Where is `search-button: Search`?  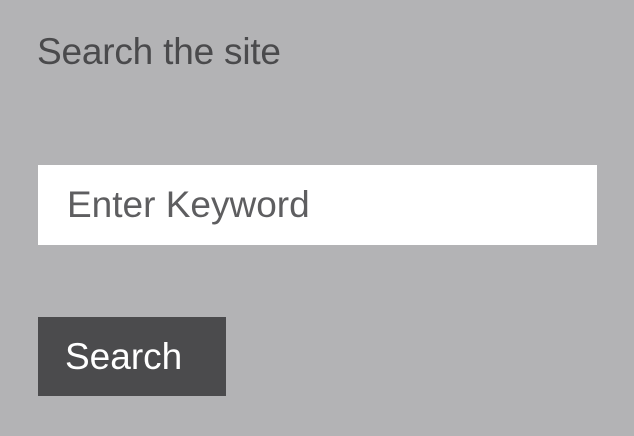 search-button: Search is located at coordinates (132, 356).